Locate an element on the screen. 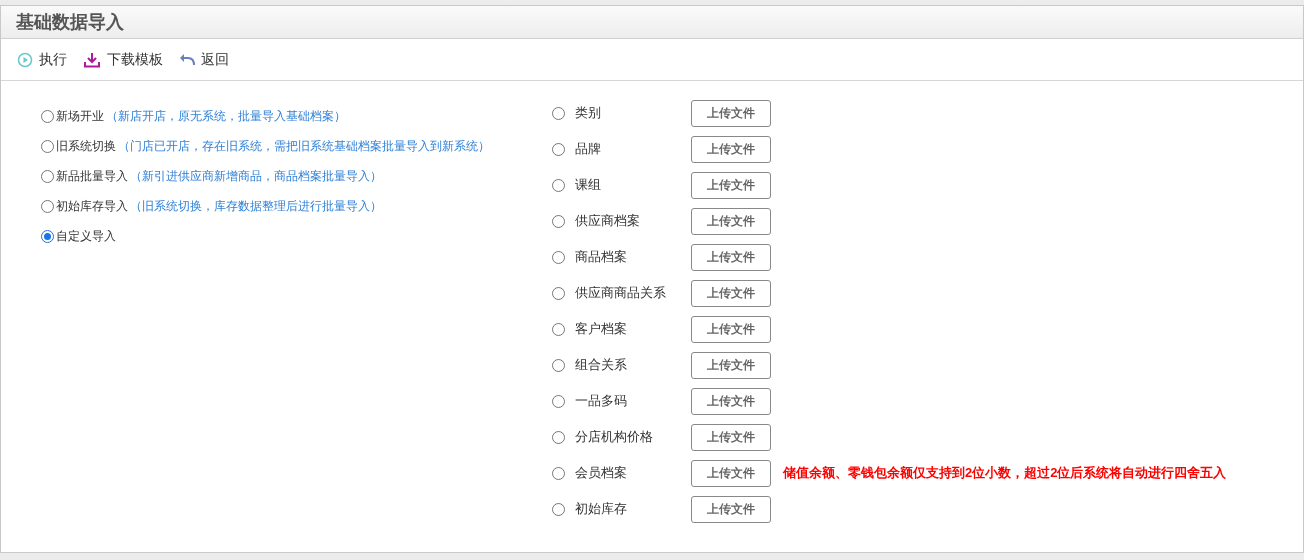 The height and width of the screenshot is (560, 1304). item-label: 类别 is located at coordinates (588, 113).